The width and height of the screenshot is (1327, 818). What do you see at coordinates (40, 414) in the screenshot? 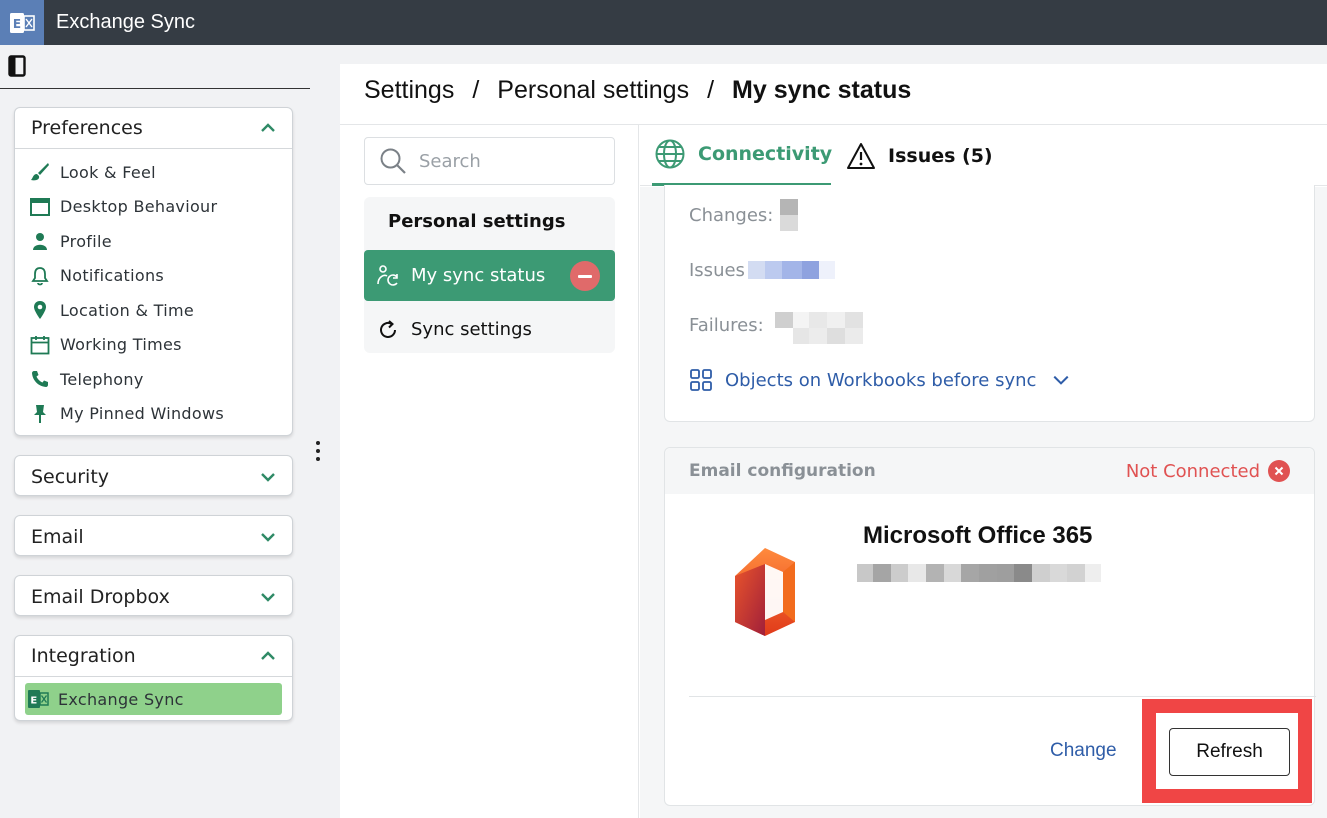
I see `pin-icon` at bounding box center [40, 414].